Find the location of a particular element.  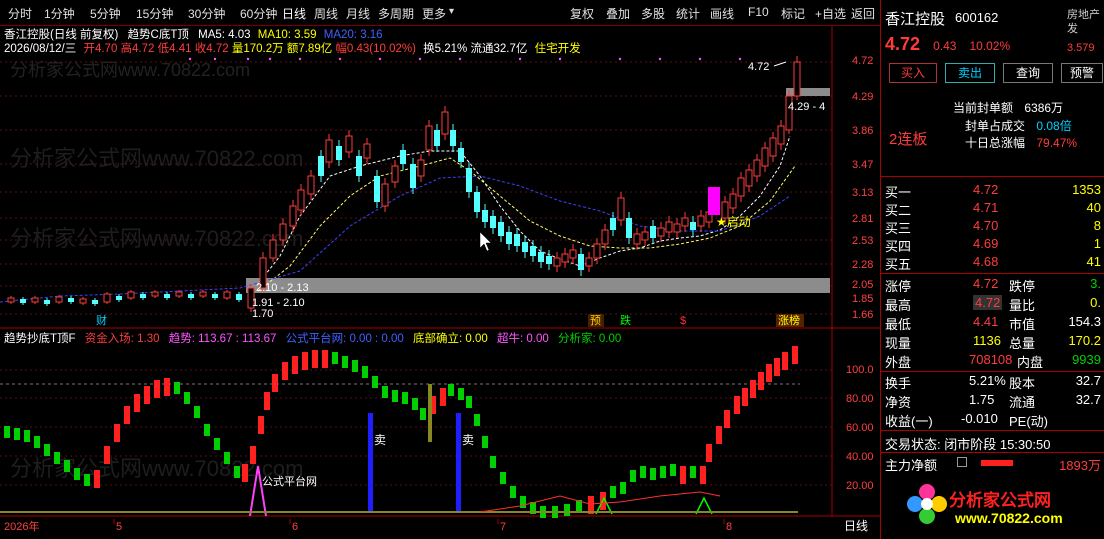

chevron-down-icon: ▾ is located at coordinates (451, 11).